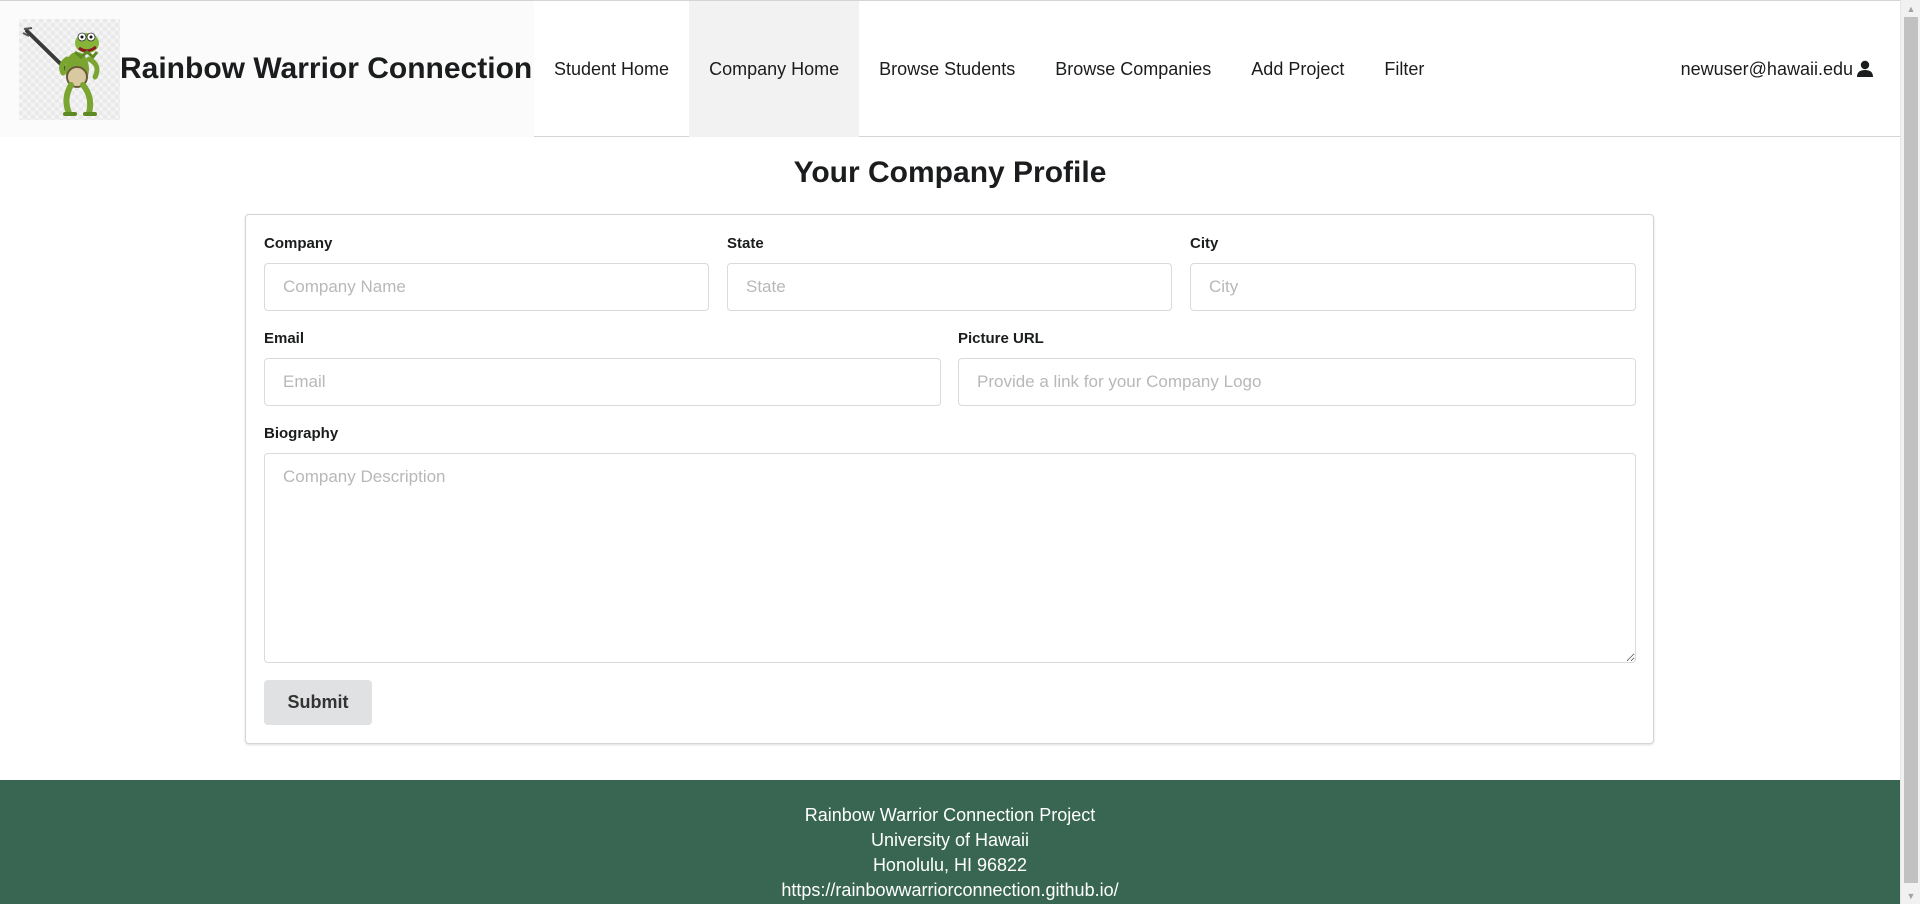  Describe the element at coordinates (284, 338) in the screenshot. I see `email-label: Email` at that location.